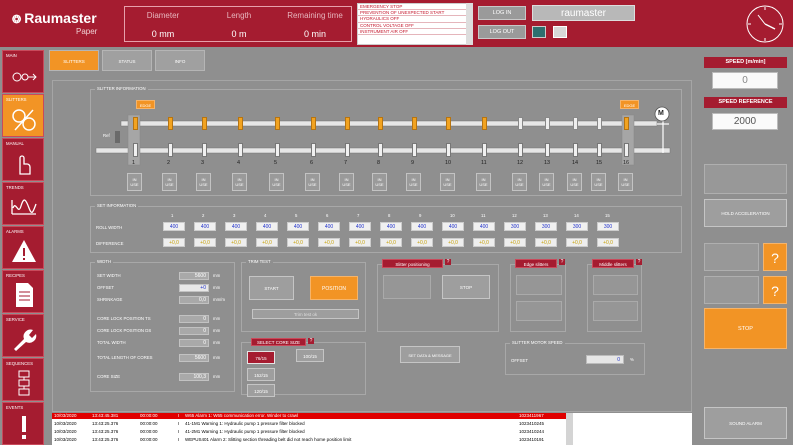 The width and height of the screenshot is (793, 445). What do you see at coordinates (23, 423) in the screenshot?
I see `sidebar-item-events: EVENTS` at bounding box center [23, 423].